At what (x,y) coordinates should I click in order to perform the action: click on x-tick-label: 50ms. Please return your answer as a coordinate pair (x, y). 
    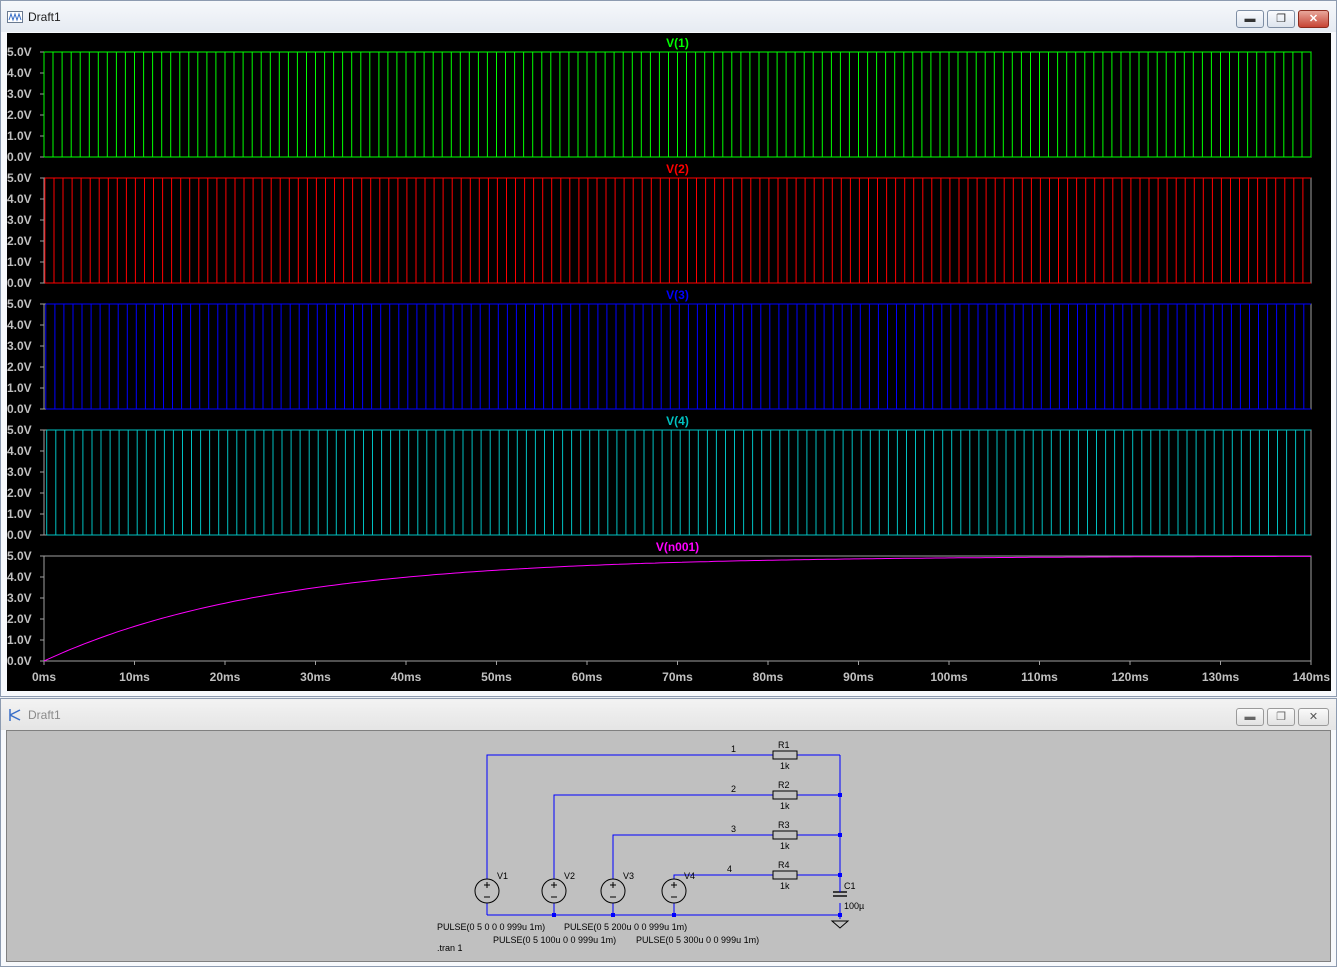
    Looking at the image, I should click on (496, 677).